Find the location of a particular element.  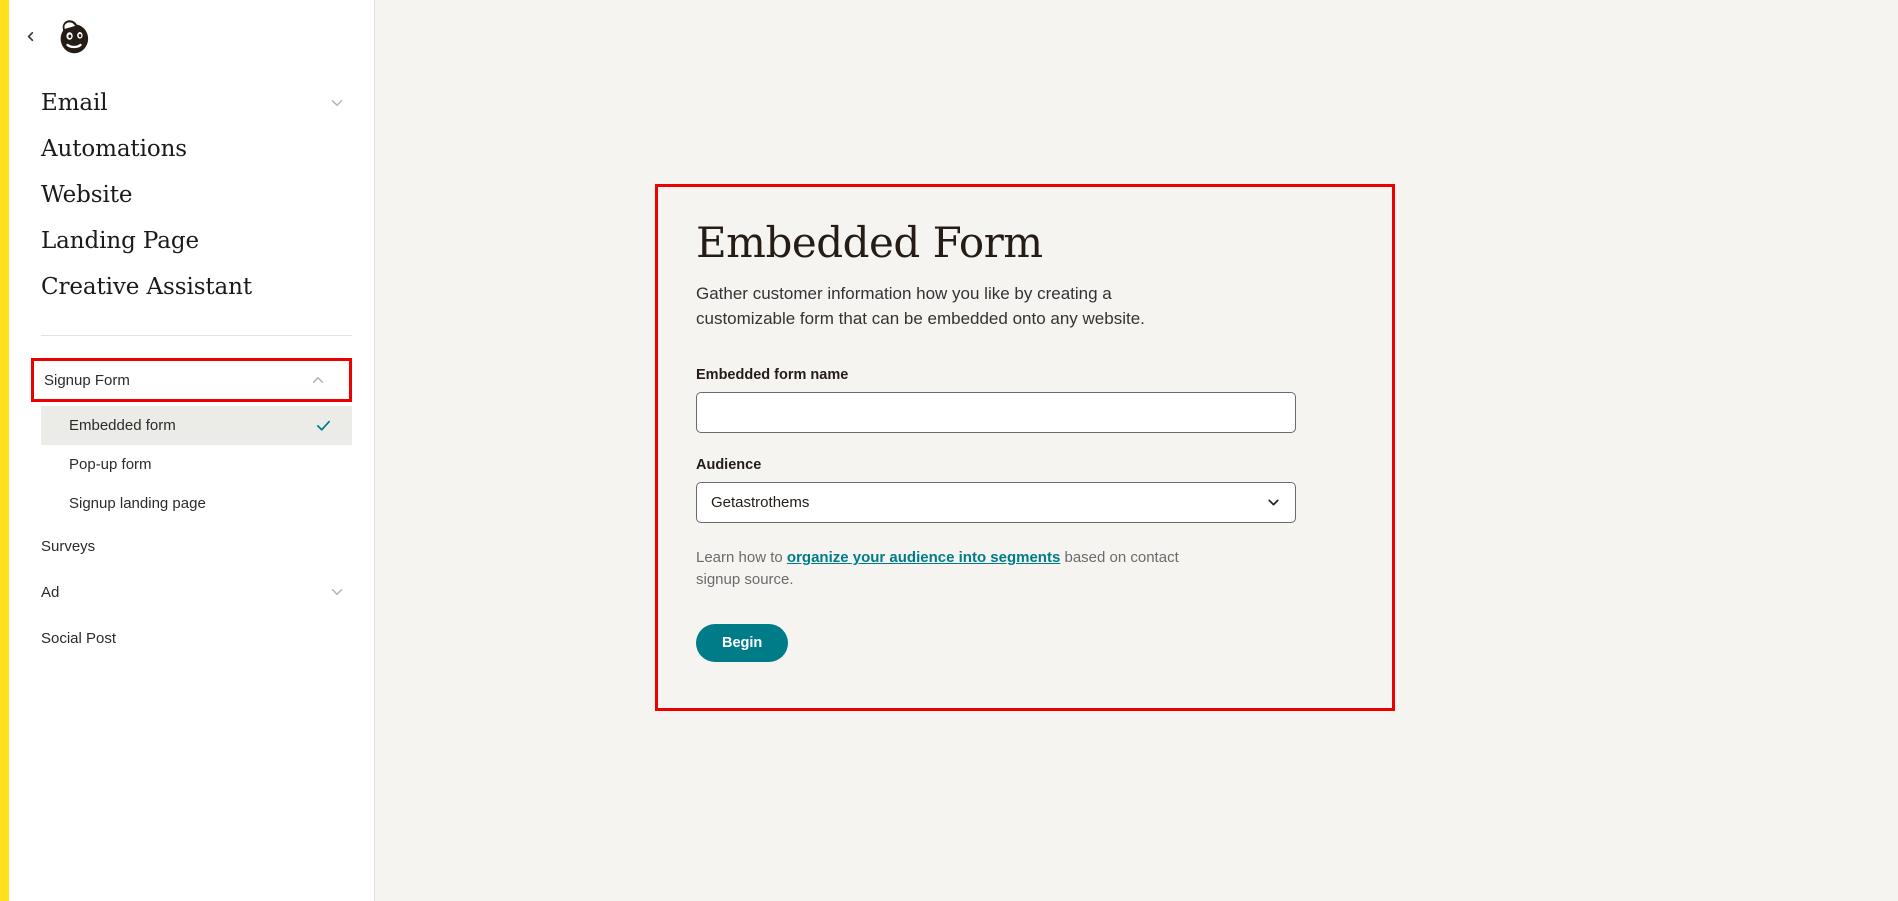

sidebar-item-label: Surveys is located at coordinates (68, 546).